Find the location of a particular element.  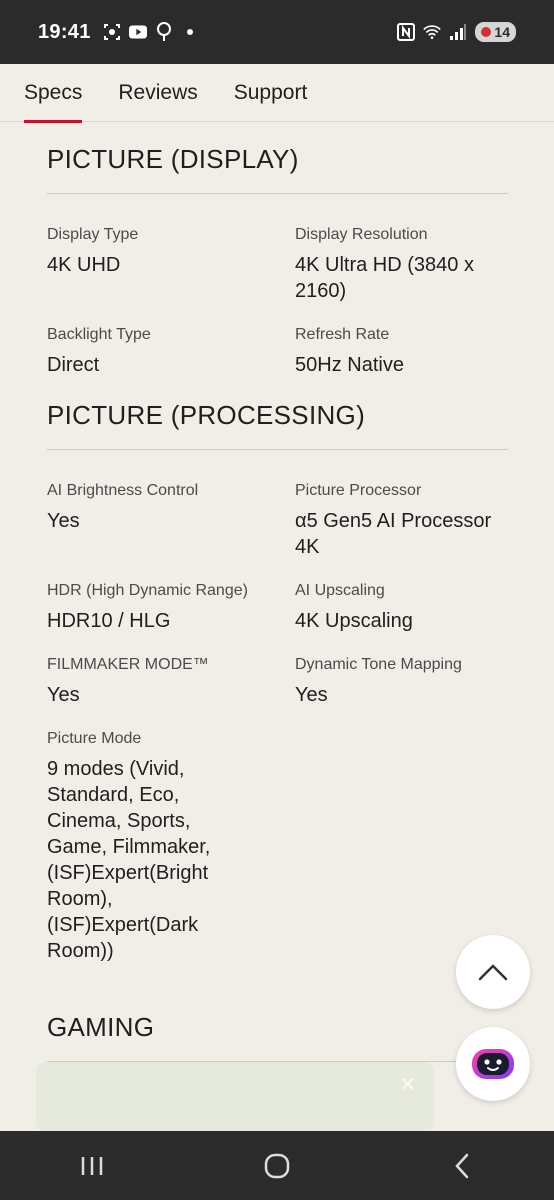

system-nav-bar is located at coordinates (277, 1165).